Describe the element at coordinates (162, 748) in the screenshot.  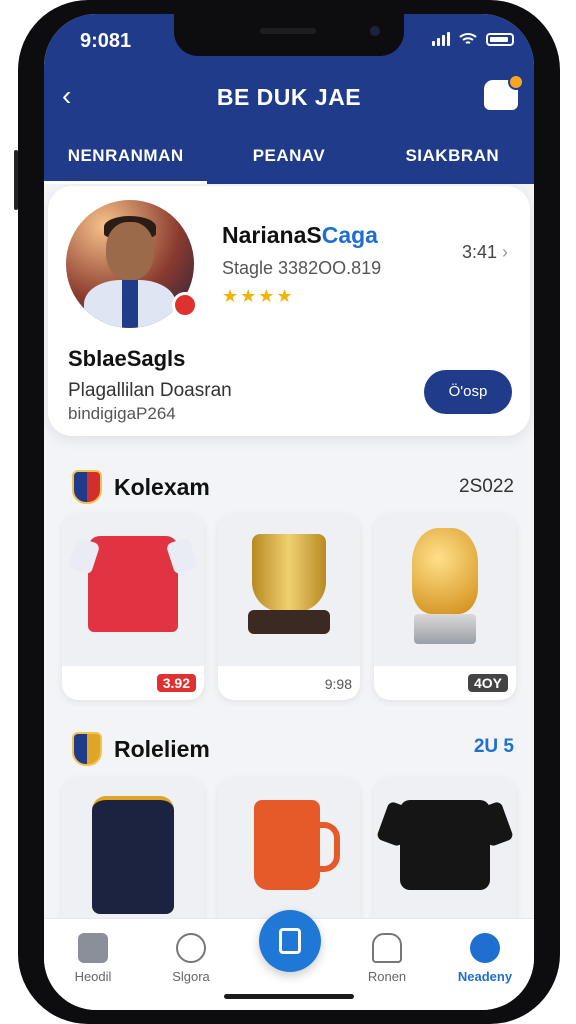
I see `section-title-text-2: Roleliem` at that location.